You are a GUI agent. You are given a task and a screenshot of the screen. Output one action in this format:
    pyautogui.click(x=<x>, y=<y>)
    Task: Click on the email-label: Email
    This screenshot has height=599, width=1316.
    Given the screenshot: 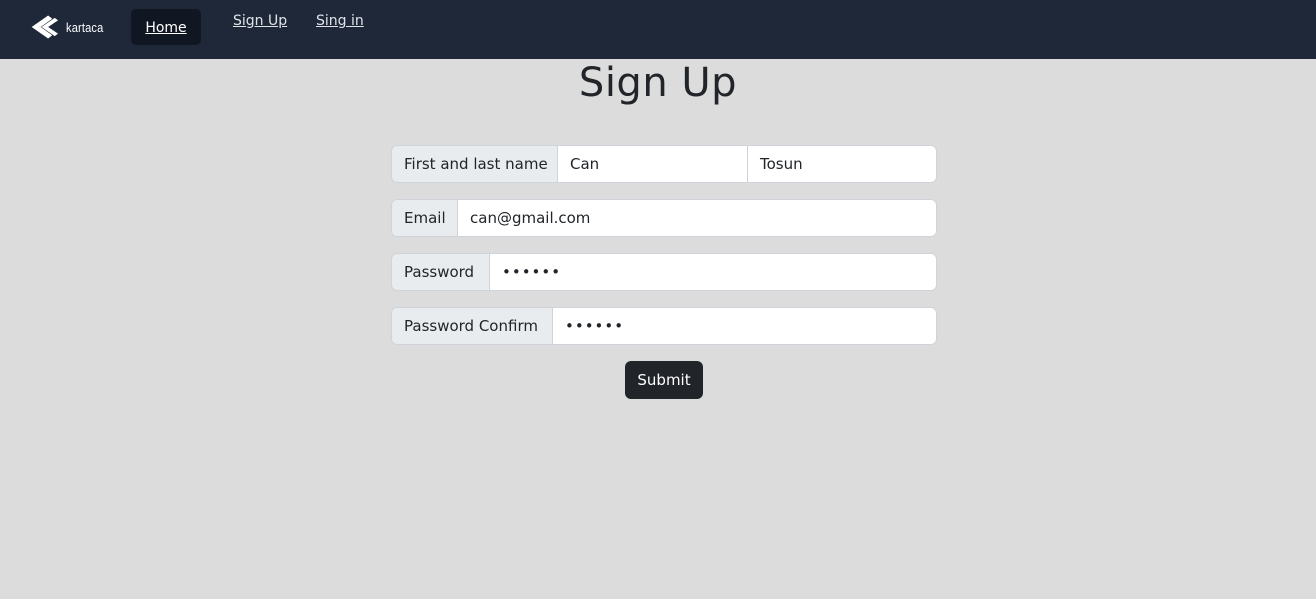 What is the action you would take?
    pyautogui.click(x=424, y=218)
    